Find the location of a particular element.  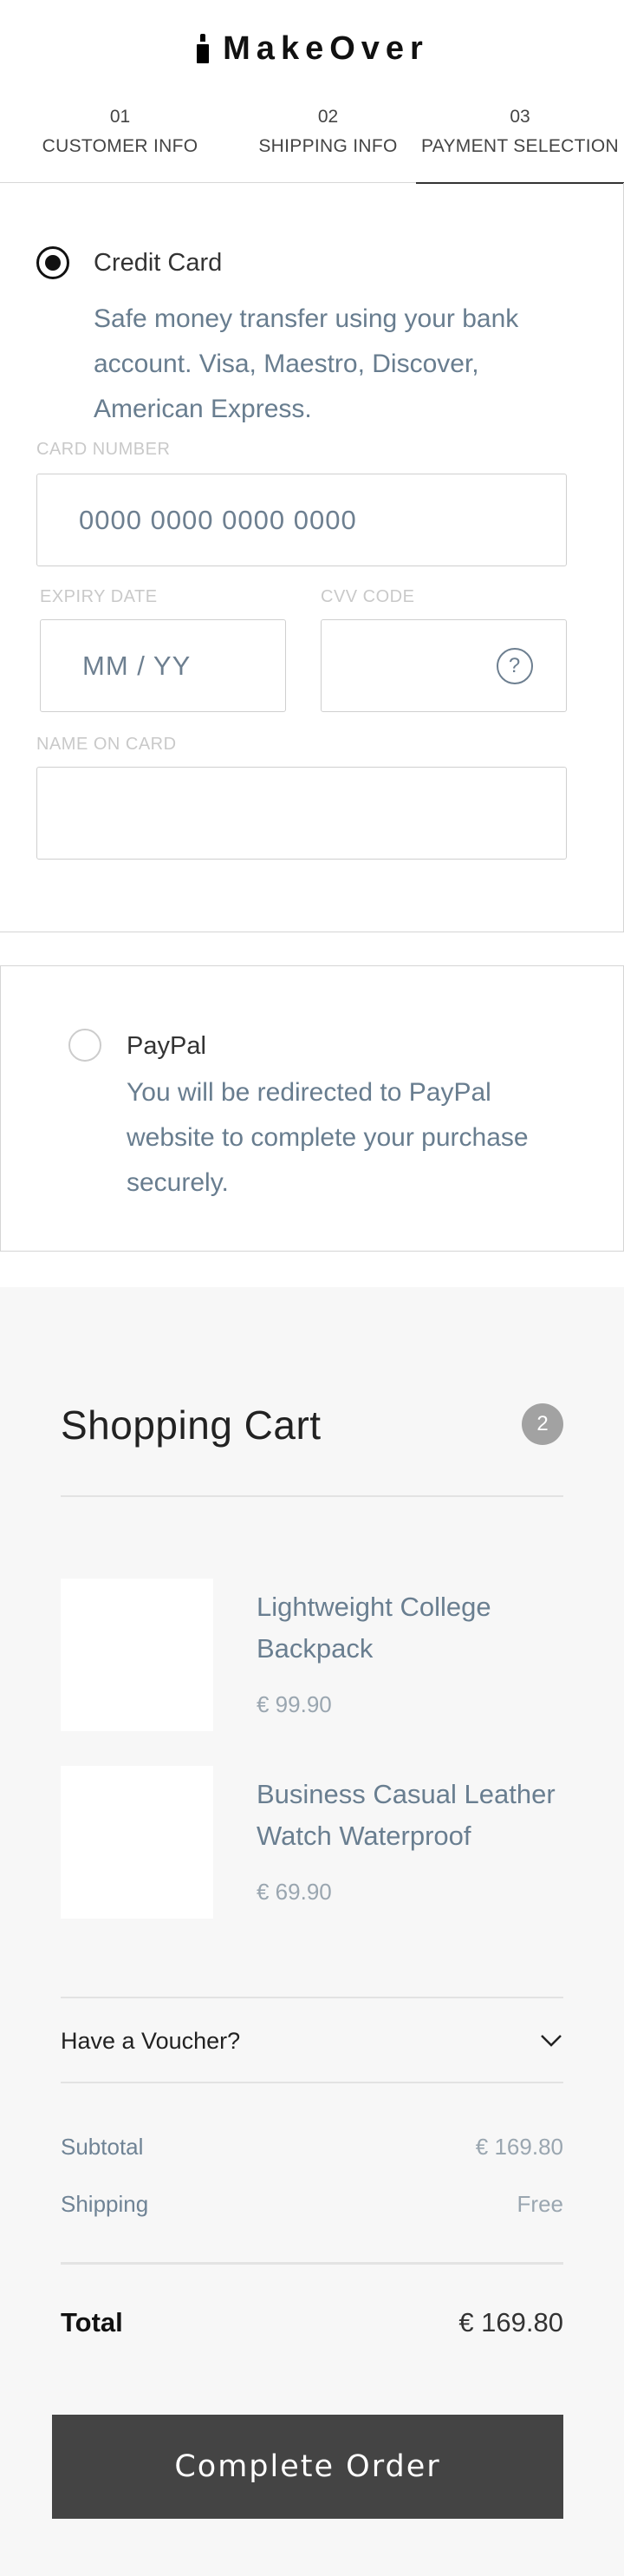

voucher-label: Have a Voucher? is located at coordinates (151, 2040).